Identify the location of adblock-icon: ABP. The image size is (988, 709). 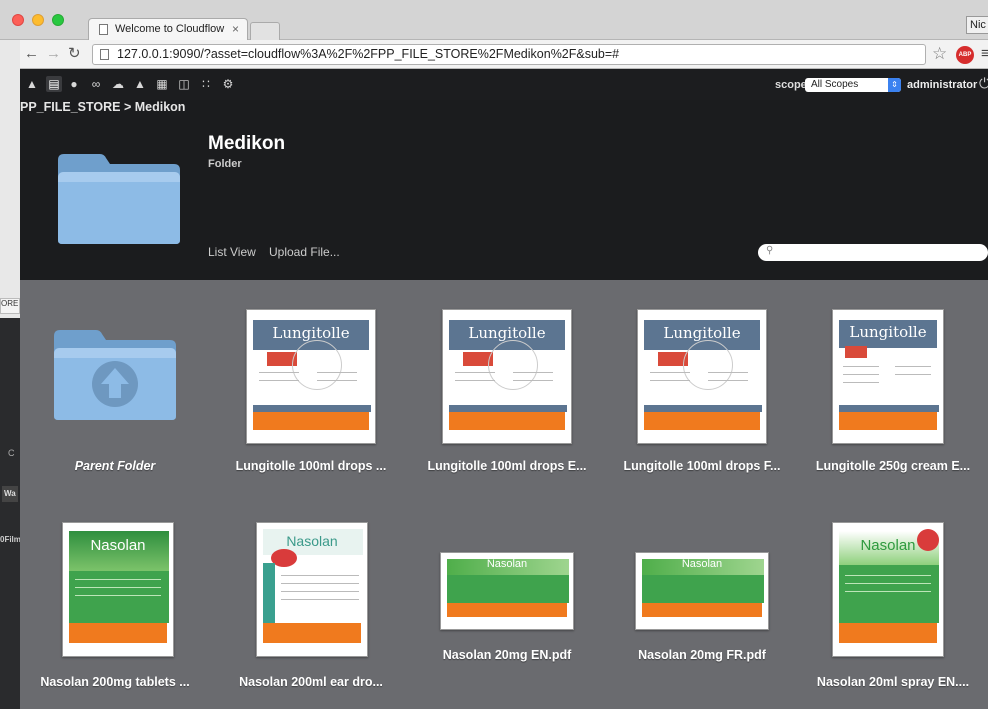
(965, 55).